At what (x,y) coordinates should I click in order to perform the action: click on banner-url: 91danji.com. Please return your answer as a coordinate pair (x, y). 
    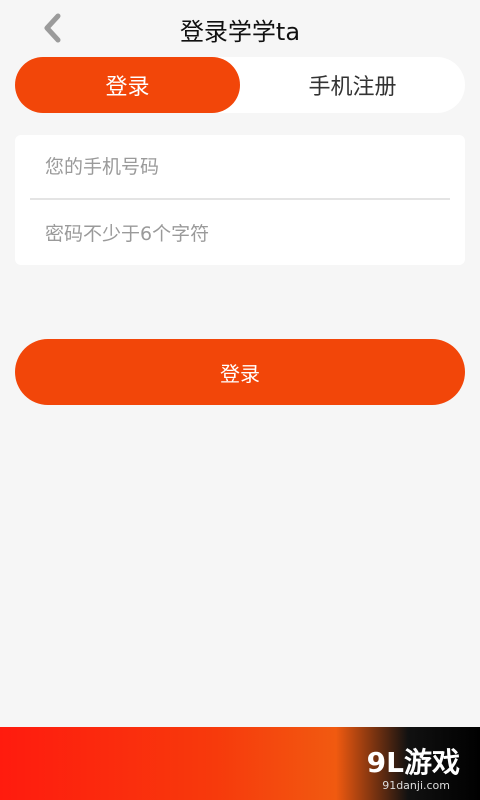
    Looking at the image, I should click on (416, 785).